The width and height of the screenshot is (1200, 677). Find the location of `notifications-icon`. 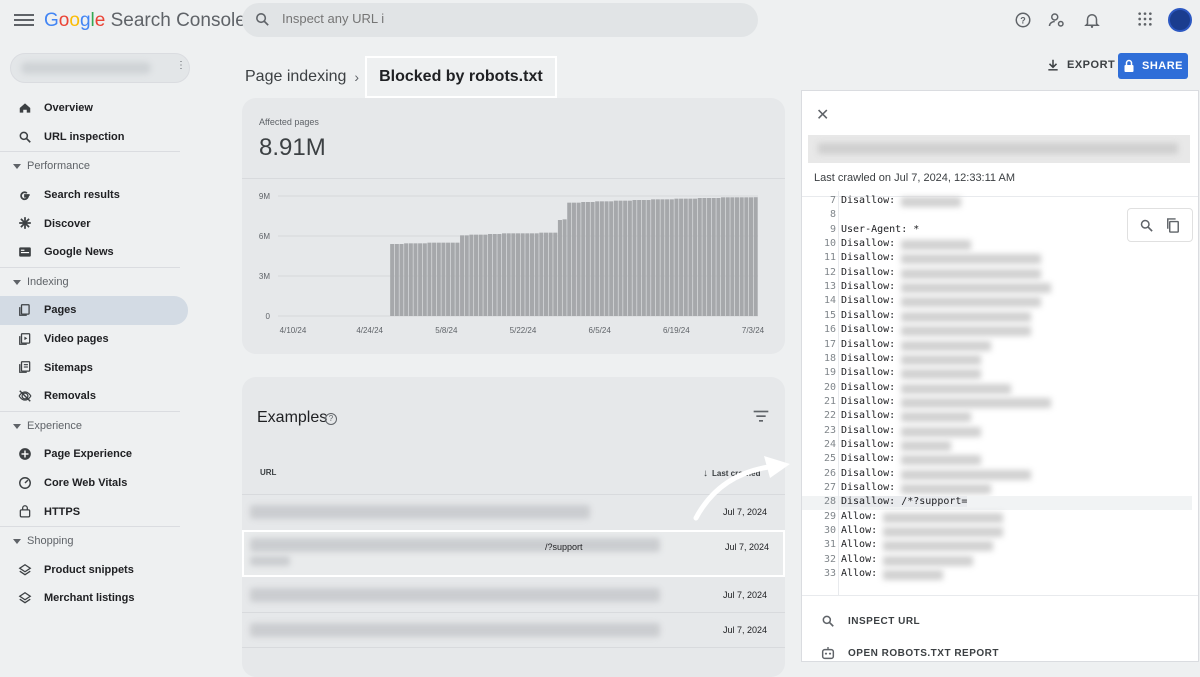

notifications-icon is located at coordinates (1092, 20).